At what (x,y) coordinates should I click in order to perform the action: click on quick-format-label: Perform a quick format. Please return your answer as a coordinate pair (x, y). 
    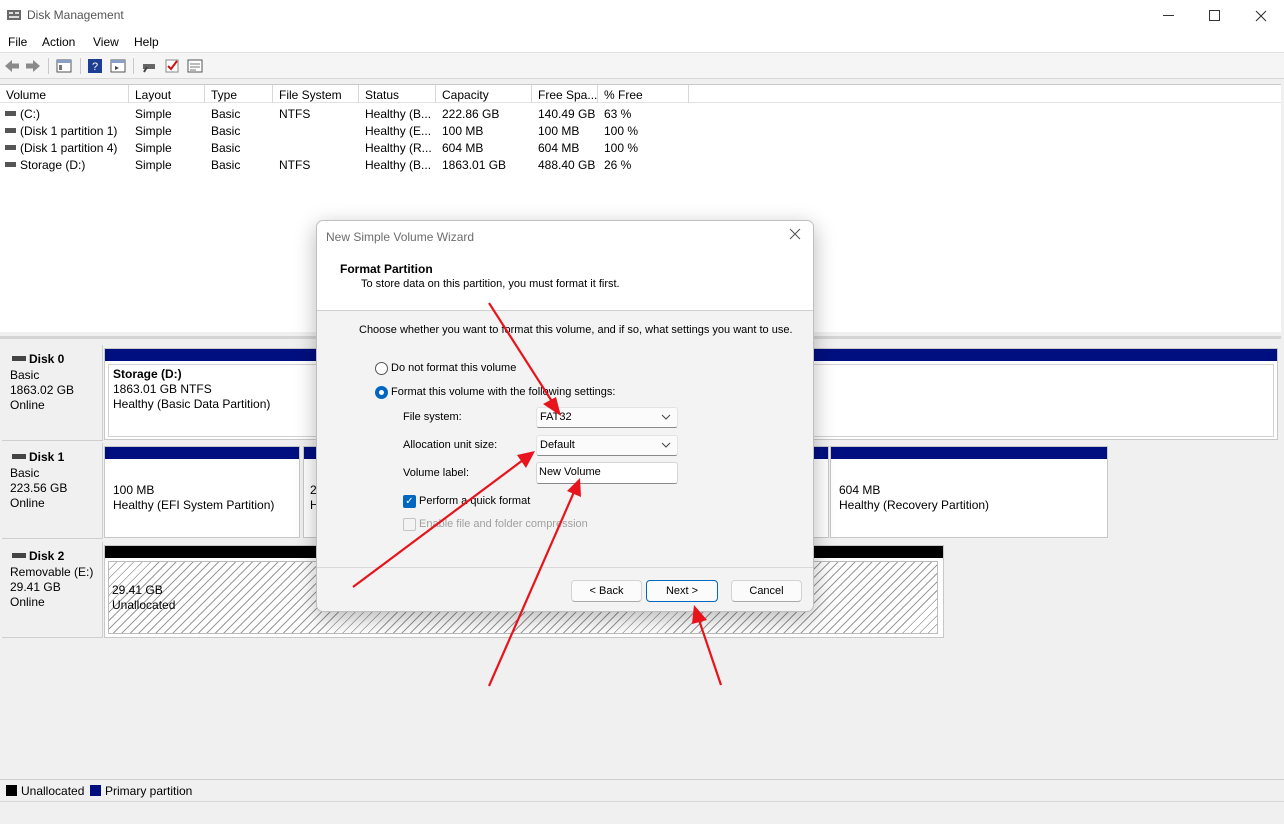
    Looking at the image, I should click on (474, 501).